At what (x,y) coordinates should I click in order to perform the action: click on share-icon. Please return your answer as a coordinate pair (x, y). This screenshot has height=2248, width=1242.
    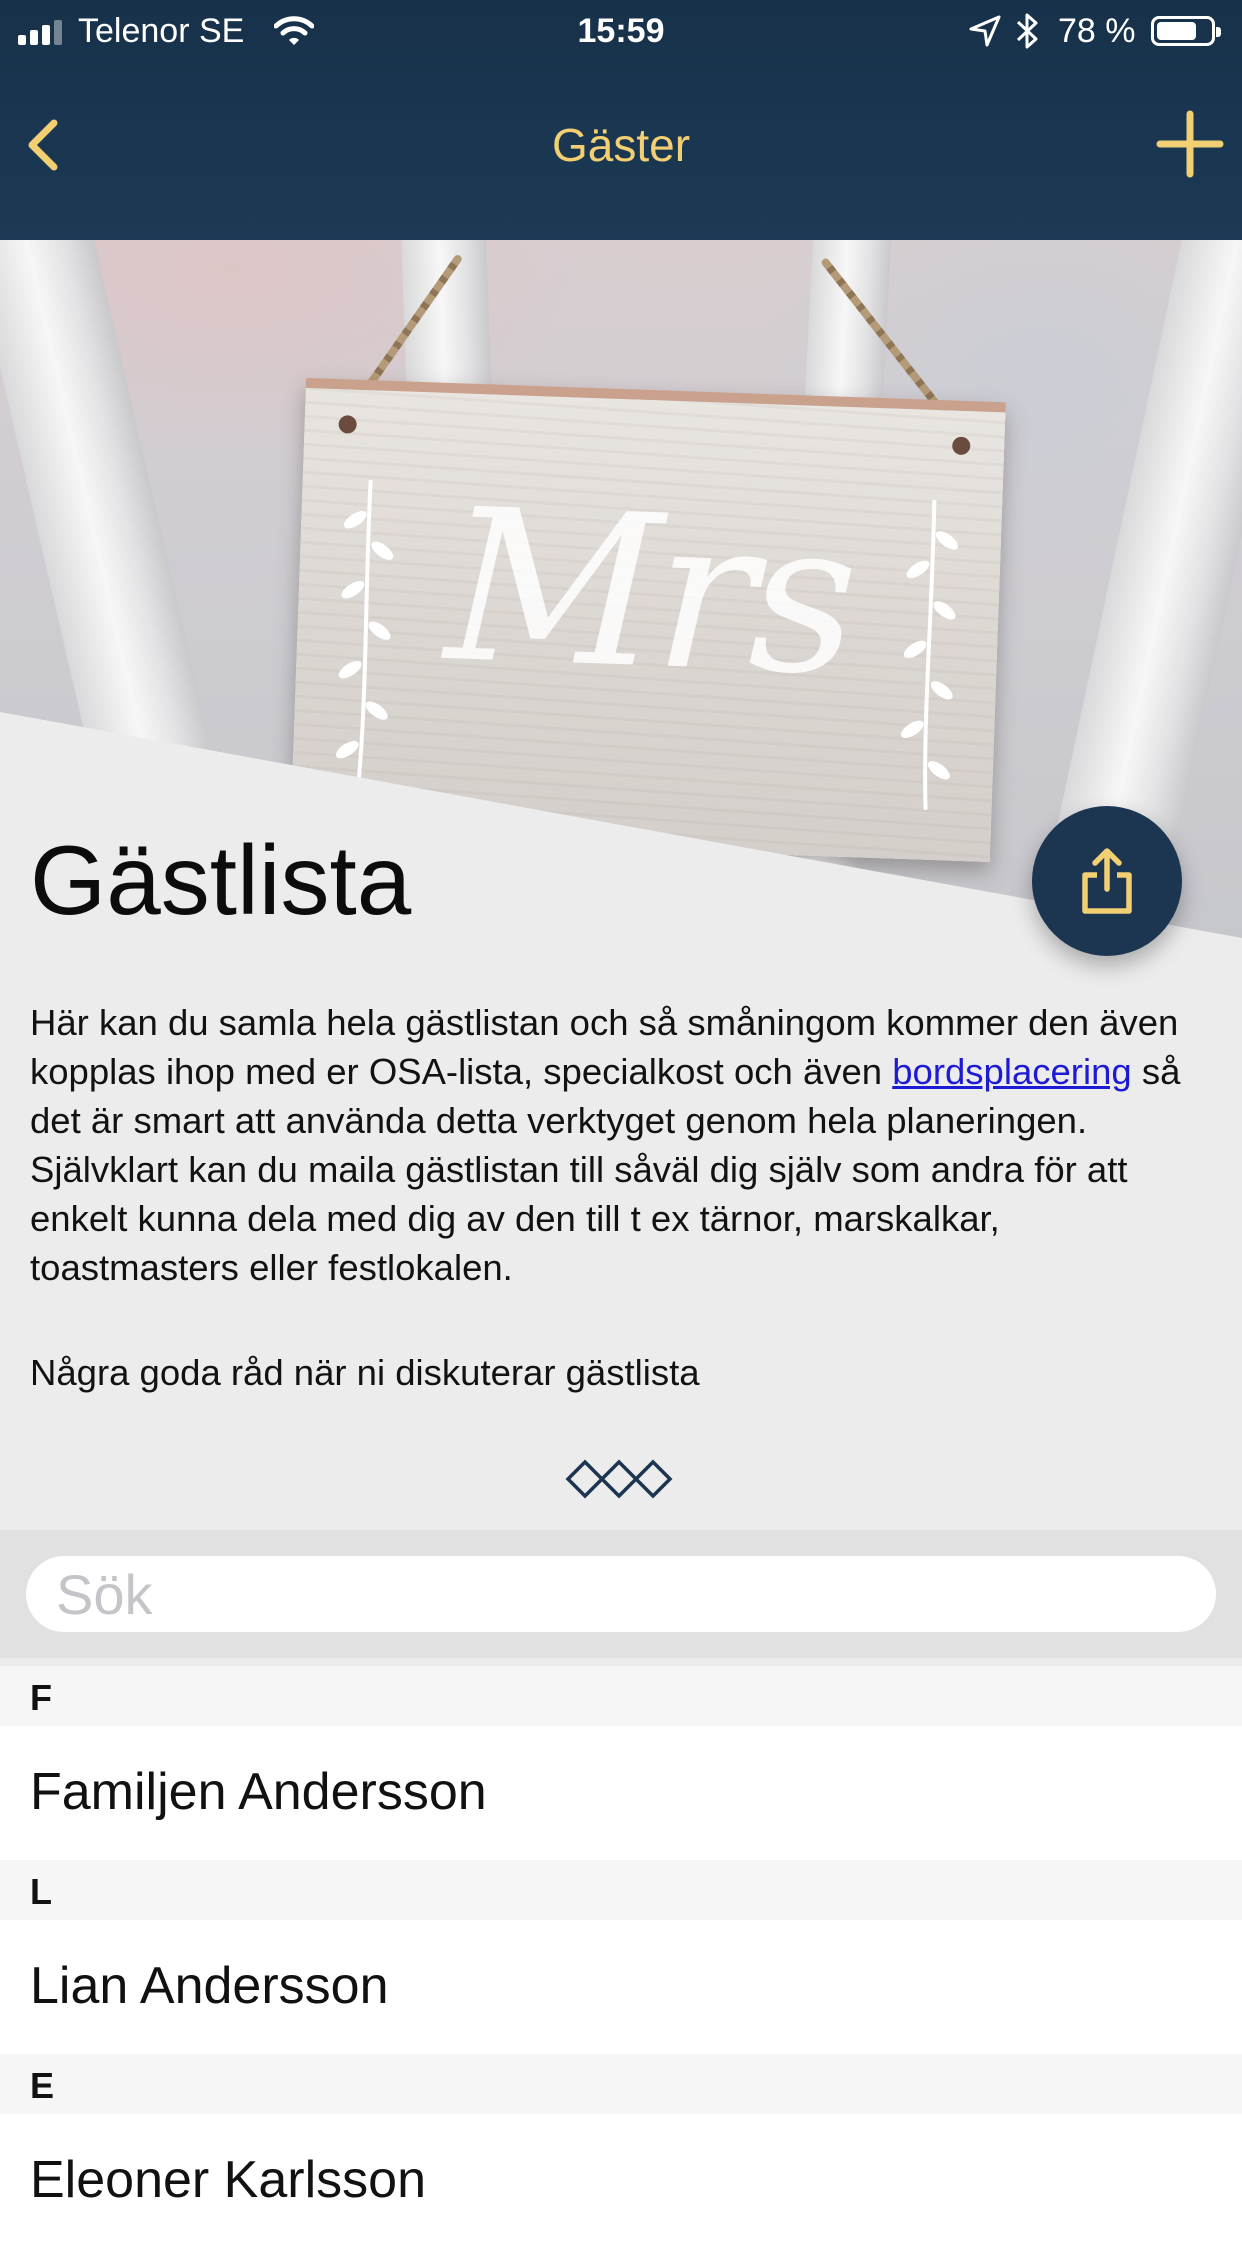
    Looking at the image, I should click on (1107, 881).